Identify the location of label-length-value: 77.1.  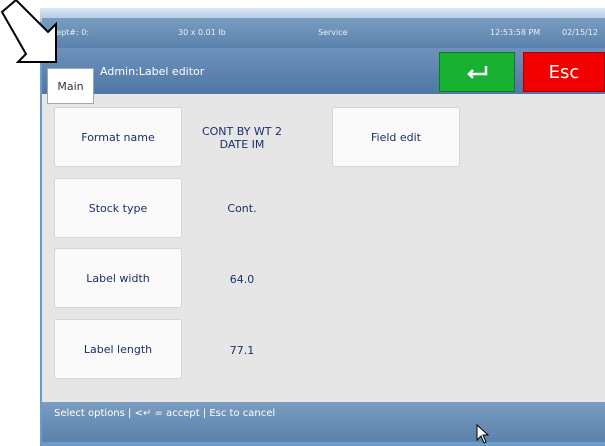
(242, 350).